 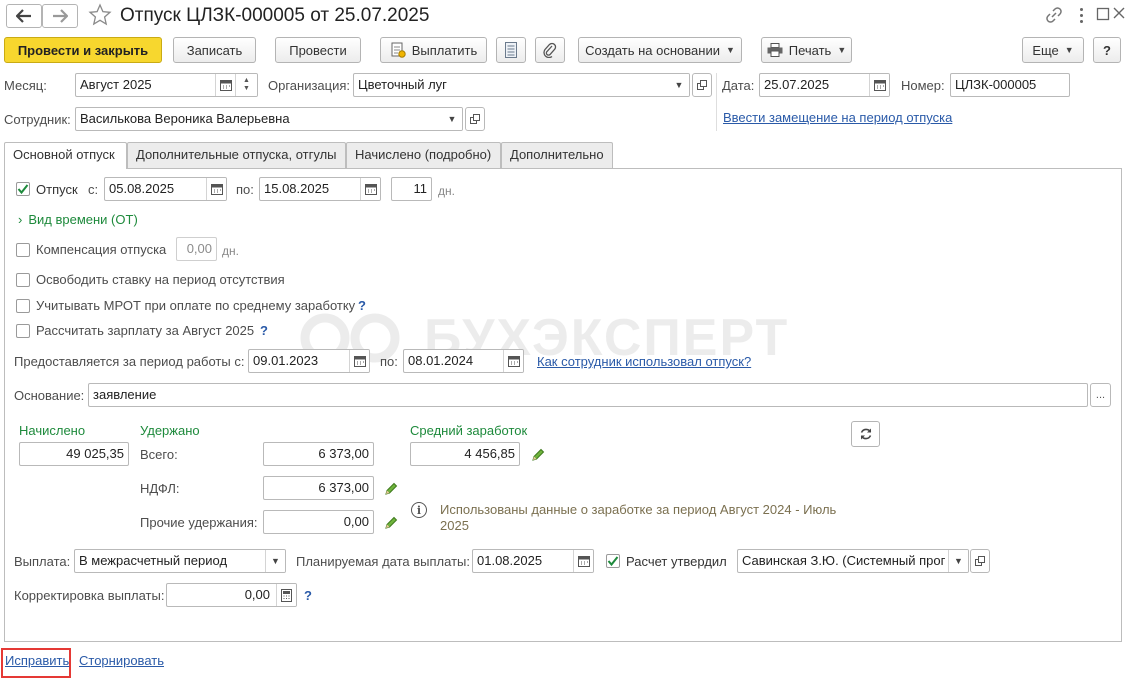 What do you see at coordinates (166, 85) in the screenshot?
I see `month-field: Август 2025 ▲ ▼` at bounding box center [166, 85].